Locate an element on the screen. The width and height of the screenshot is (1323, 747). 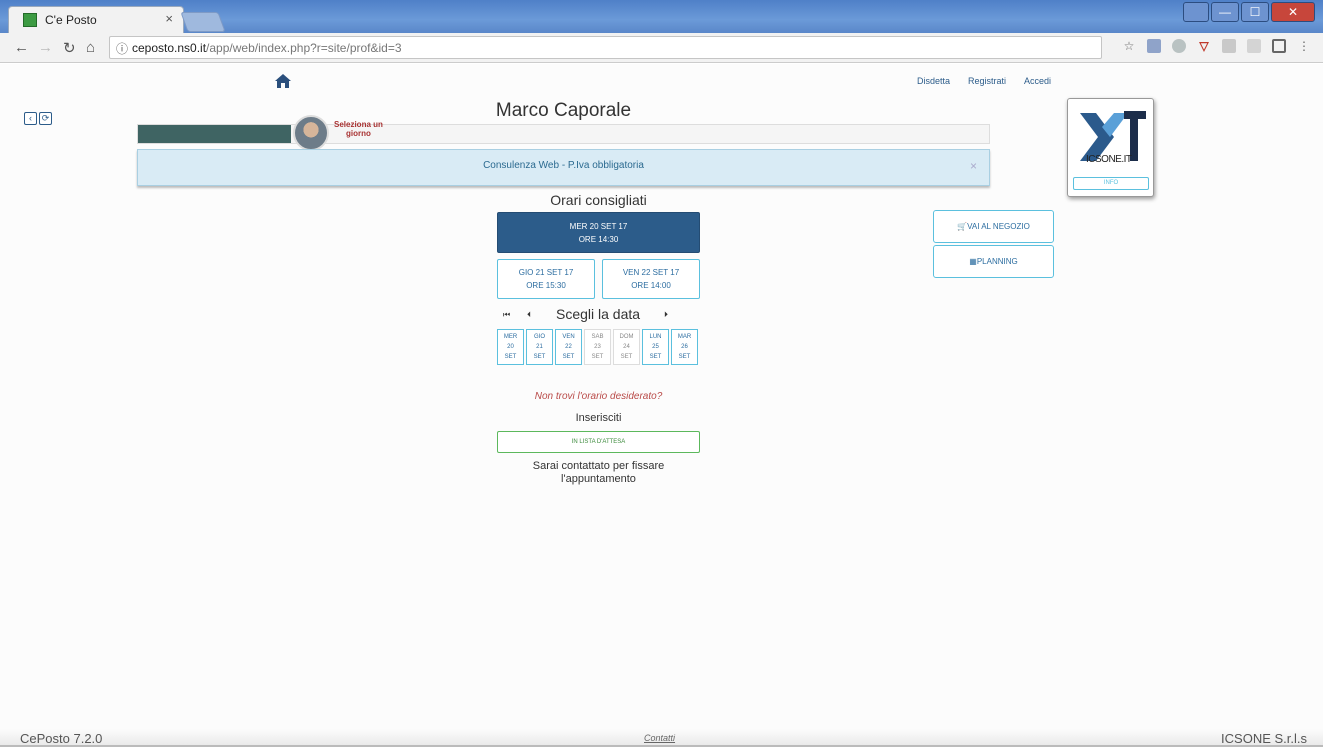
day-dow: MER is located at coordinates (510, 337).